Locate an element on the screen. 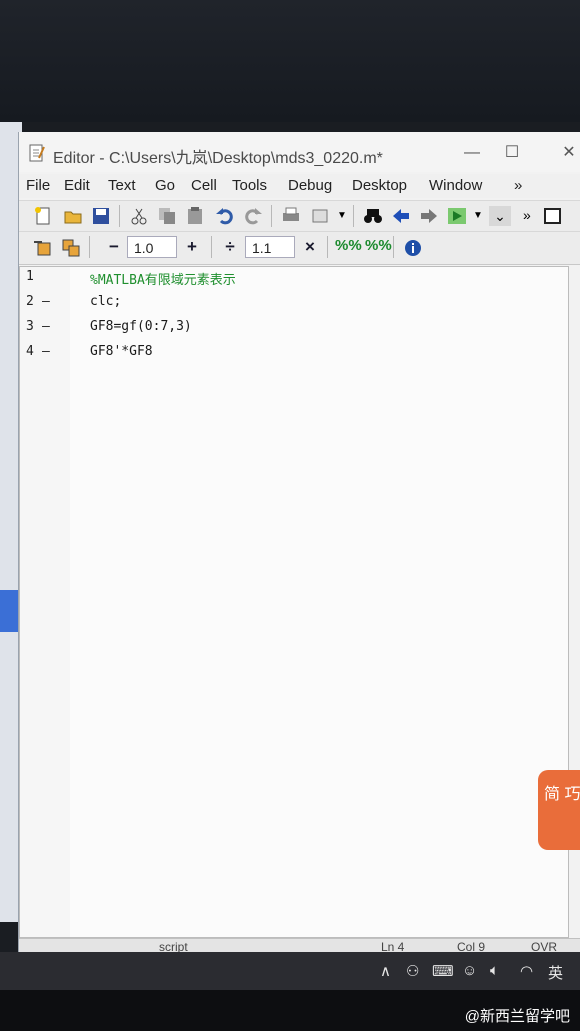  copy-icon is located at coordinates (167, 216).